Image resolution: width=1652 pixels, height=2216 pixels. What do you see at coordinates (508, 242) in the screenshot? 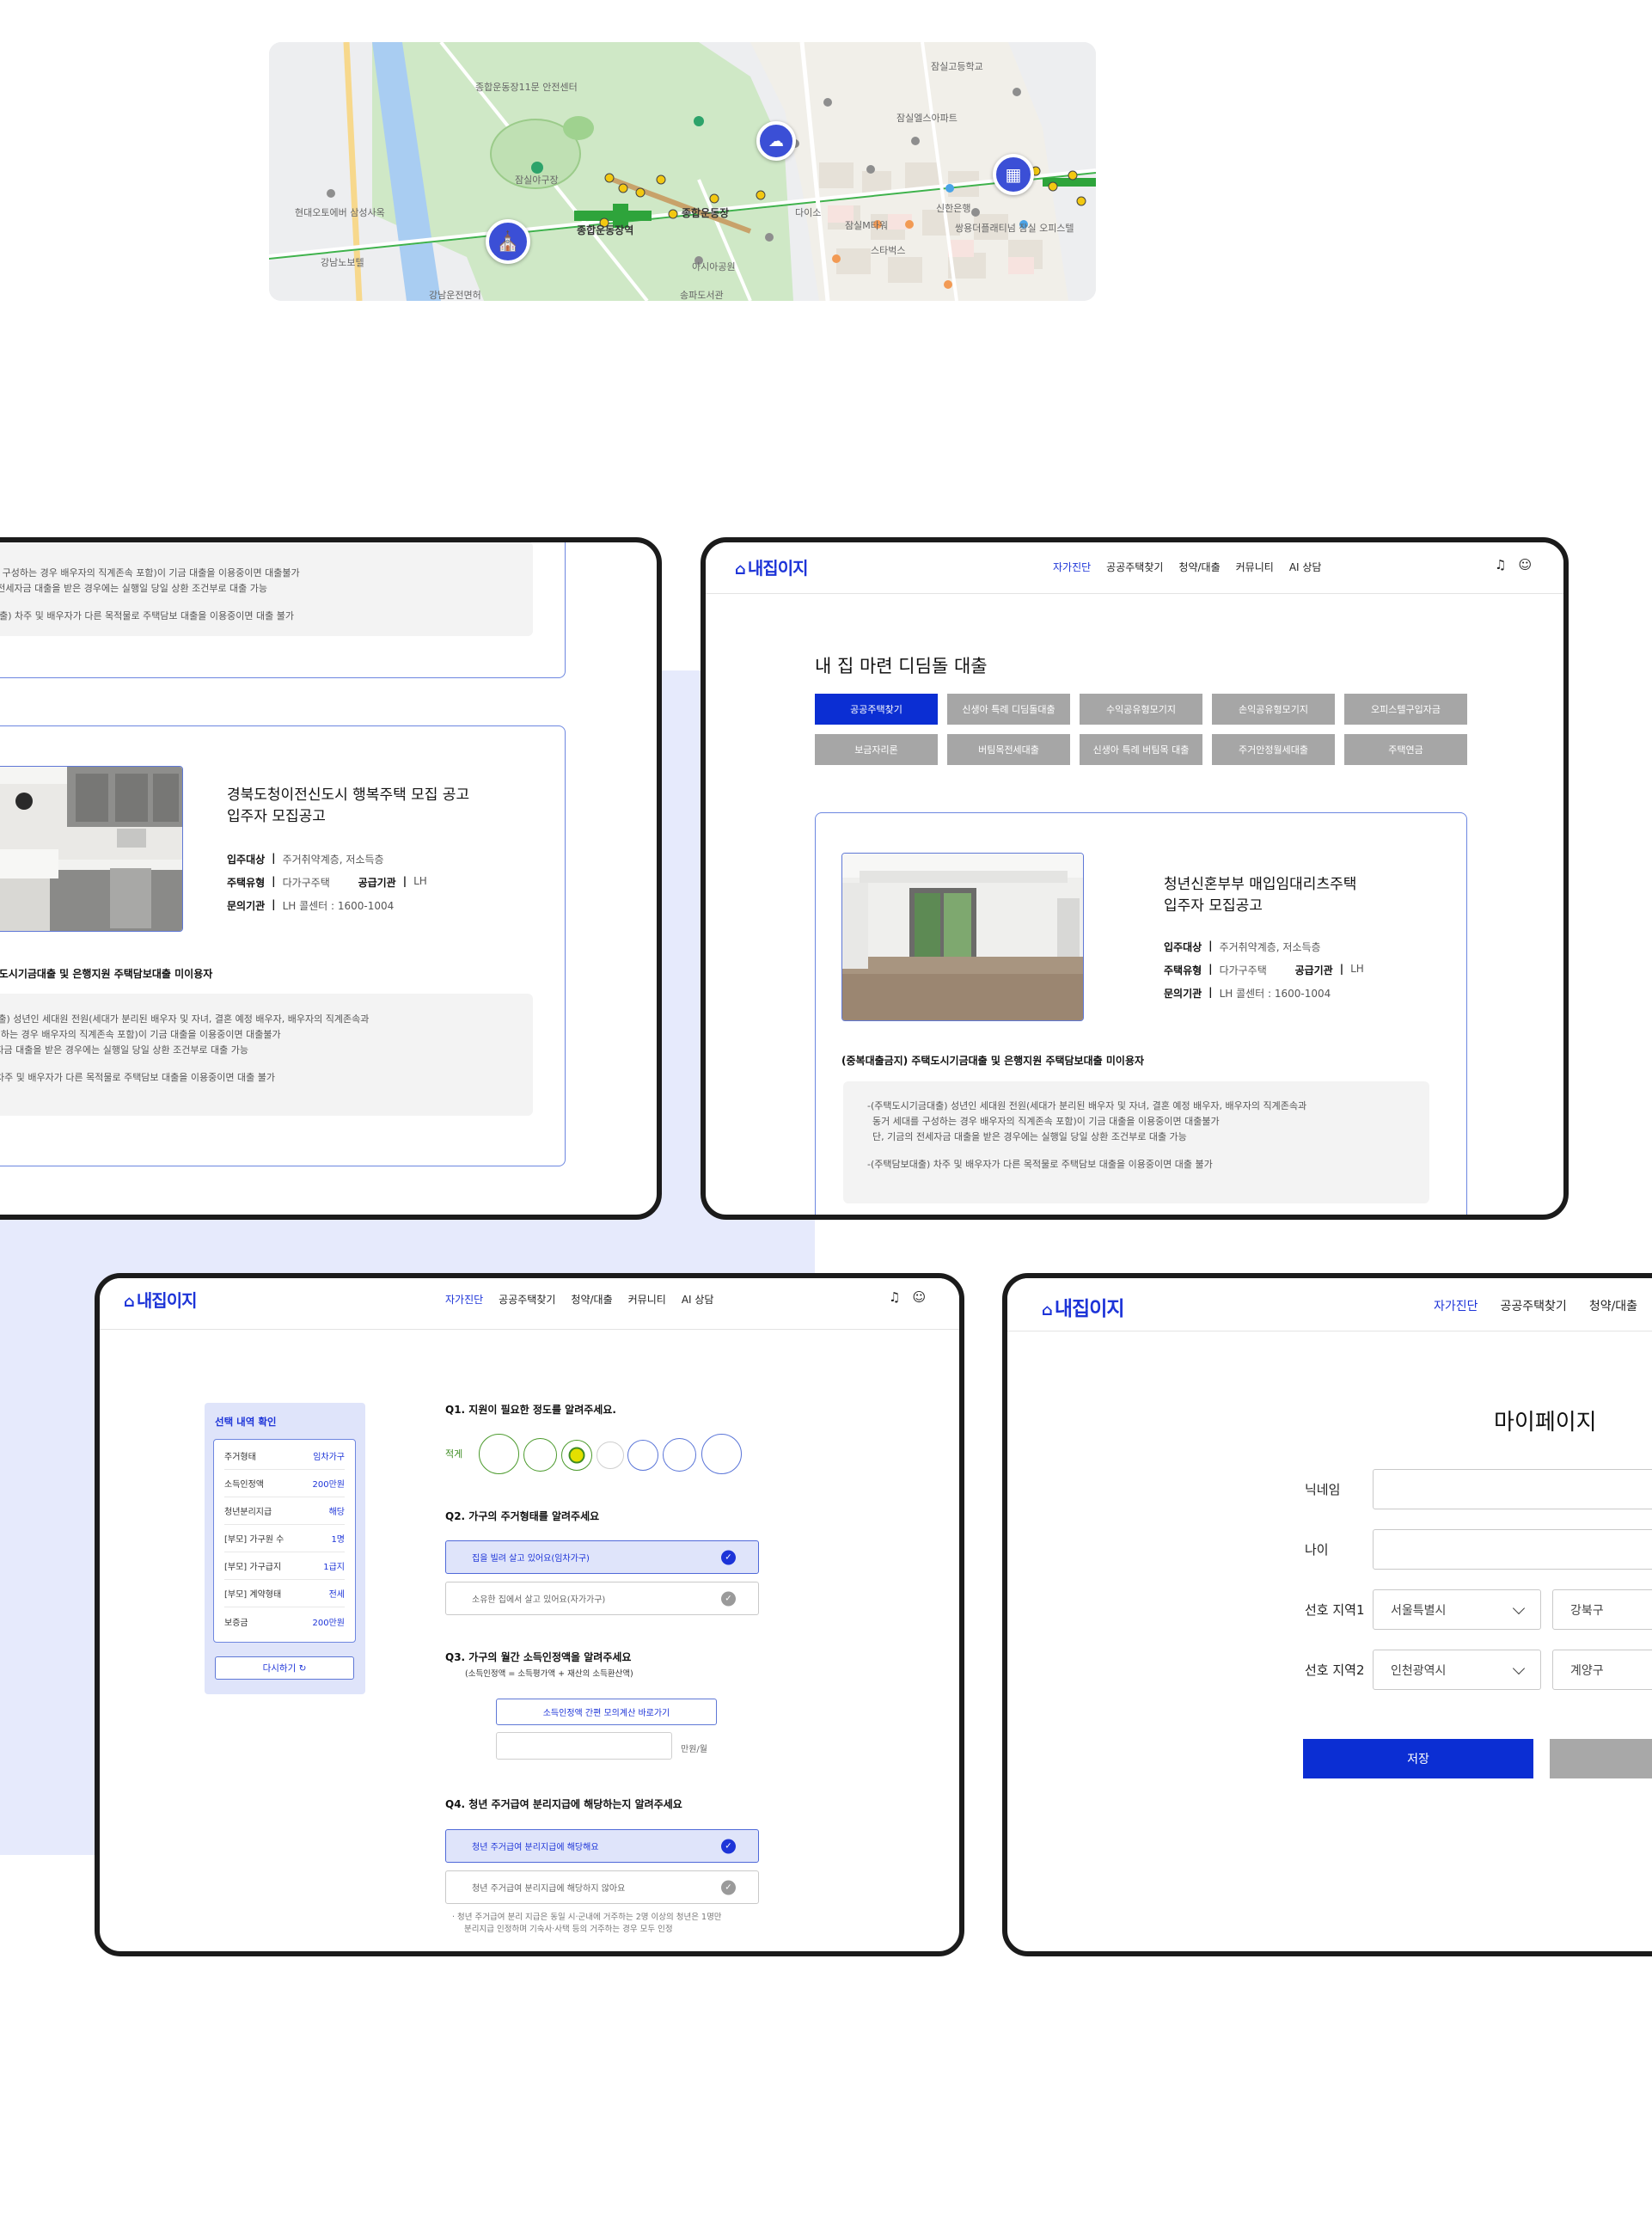
I see `building-icon: ⛪` at bounding box center [508, 242].